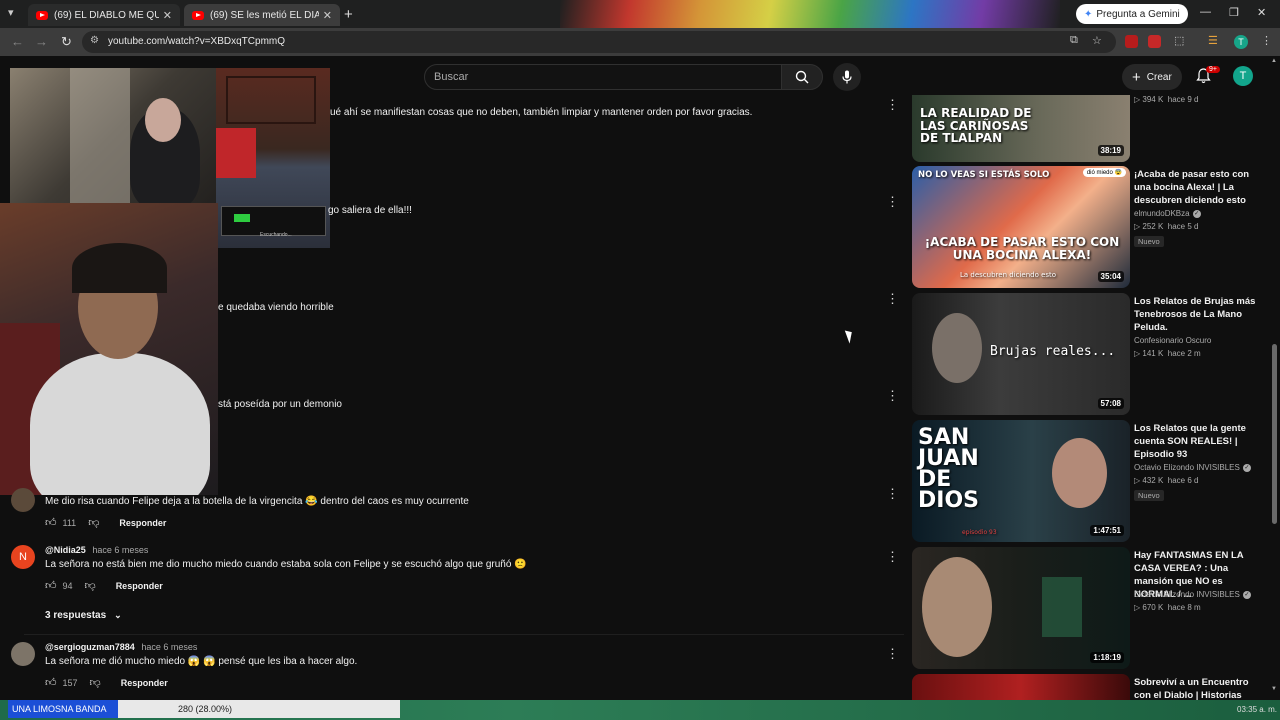 The height and width of the screenshot is (720, 1280). Describe the element at coordinates (1021, 608) in the screenshot. I see `video-thumbnail: 1:18:19` at that location.